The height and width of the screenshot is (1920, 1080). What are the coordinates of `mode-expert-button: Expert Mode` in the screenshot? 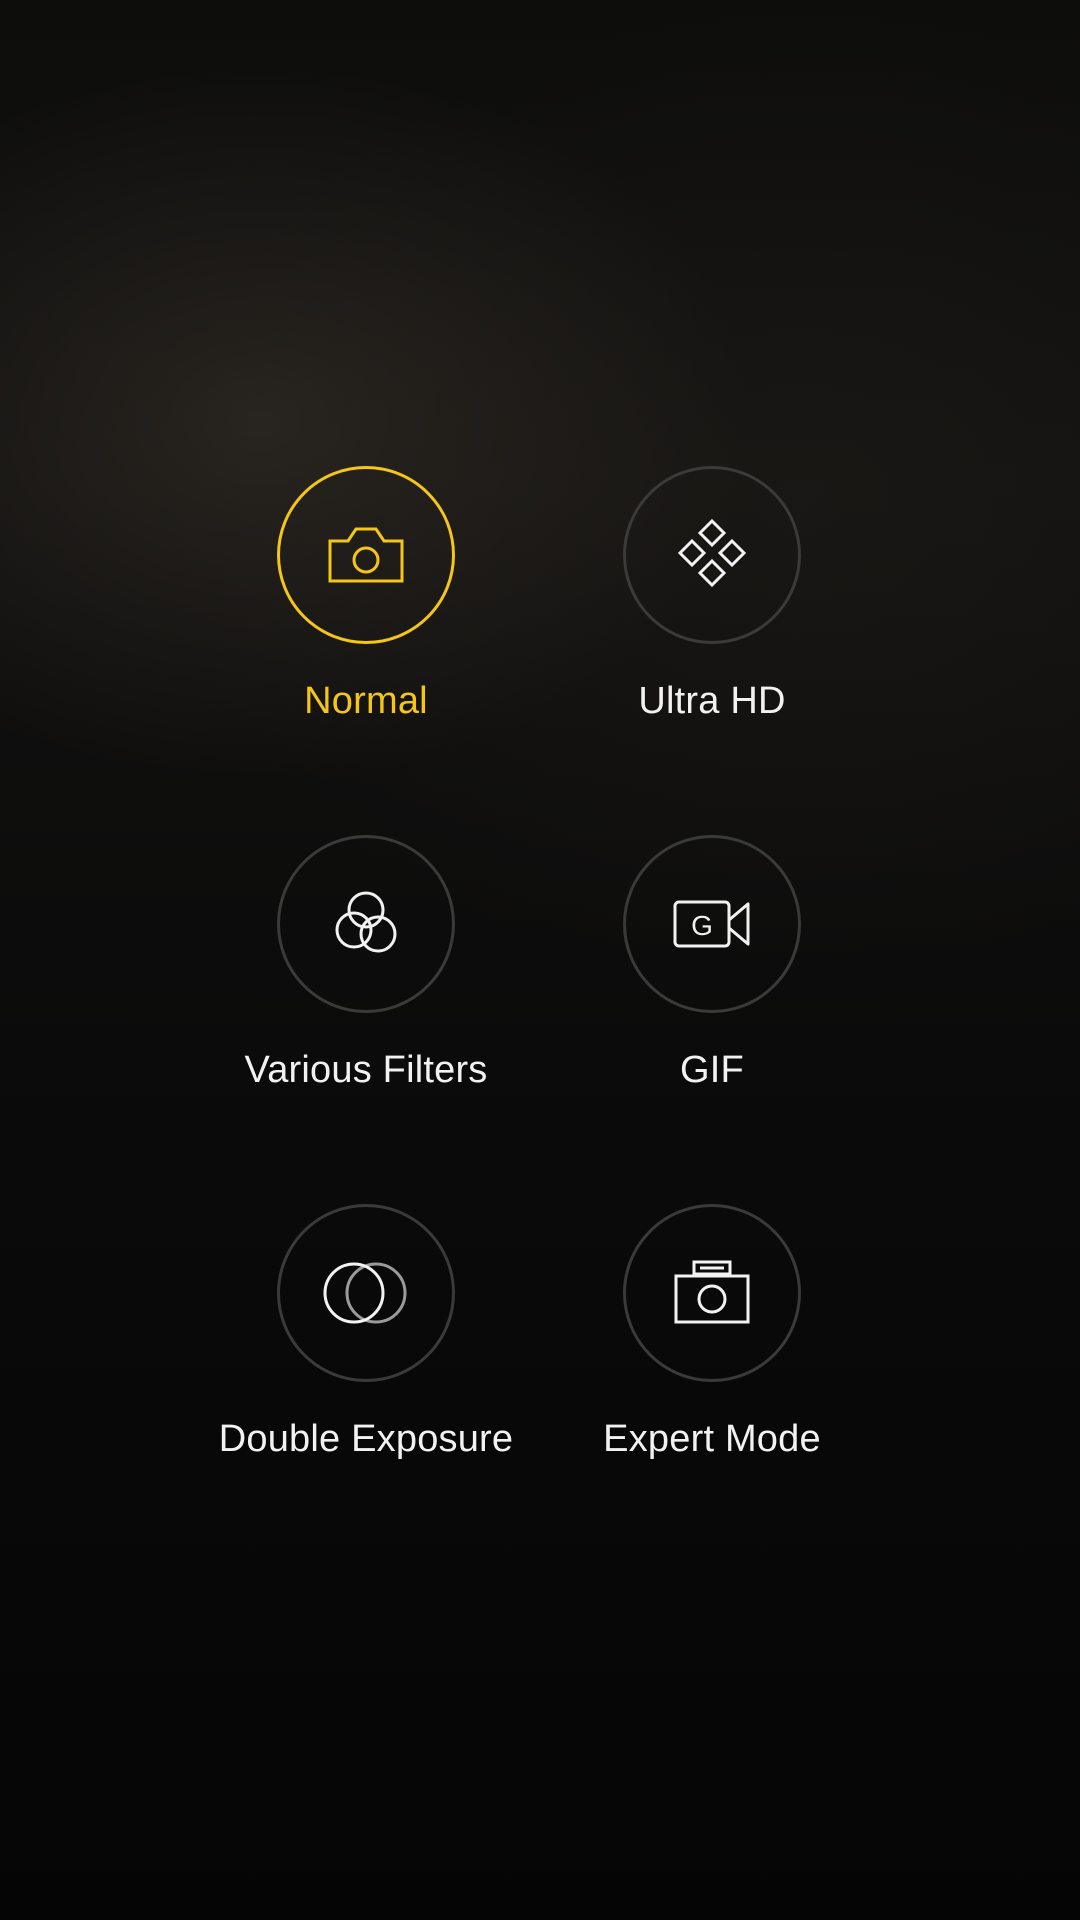 It's located at (712, 1354).